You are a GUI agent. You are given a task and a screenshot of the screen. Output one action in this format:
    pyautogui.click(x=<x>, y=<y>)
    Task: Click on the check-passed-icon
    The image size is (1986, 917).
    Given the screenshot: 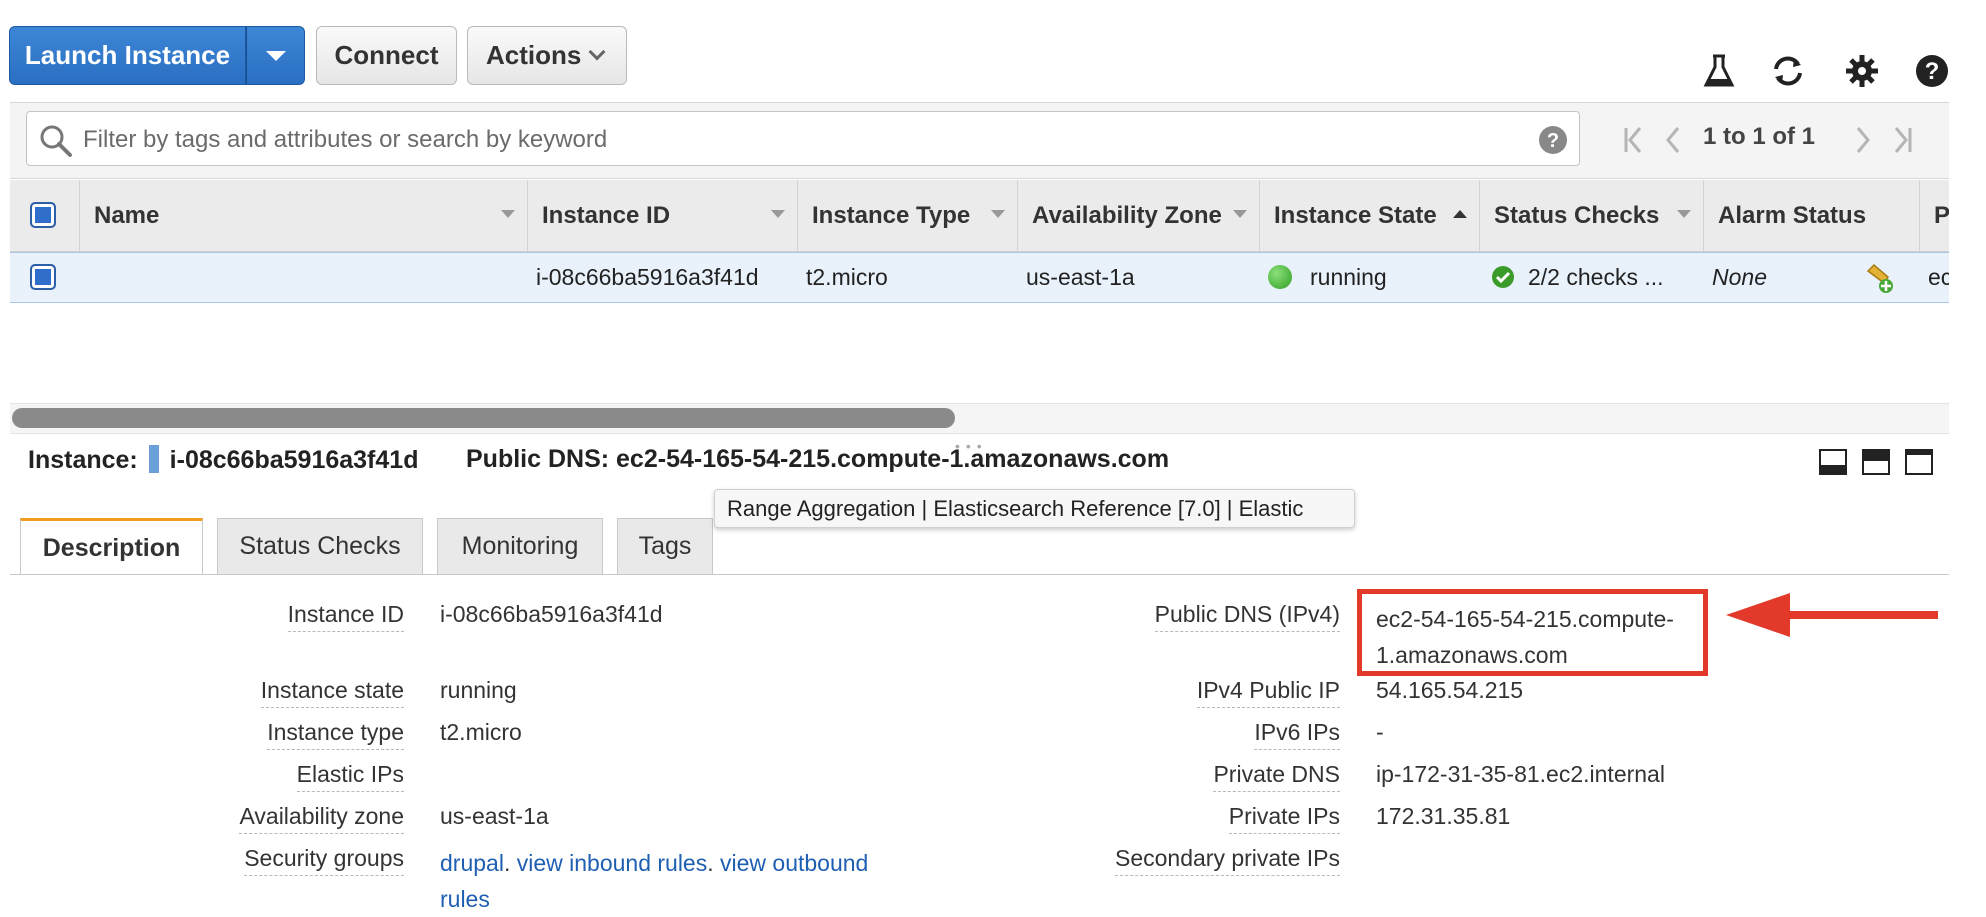 What is the action you would take?
    pyautogui.click(x=1503, y=277)
    